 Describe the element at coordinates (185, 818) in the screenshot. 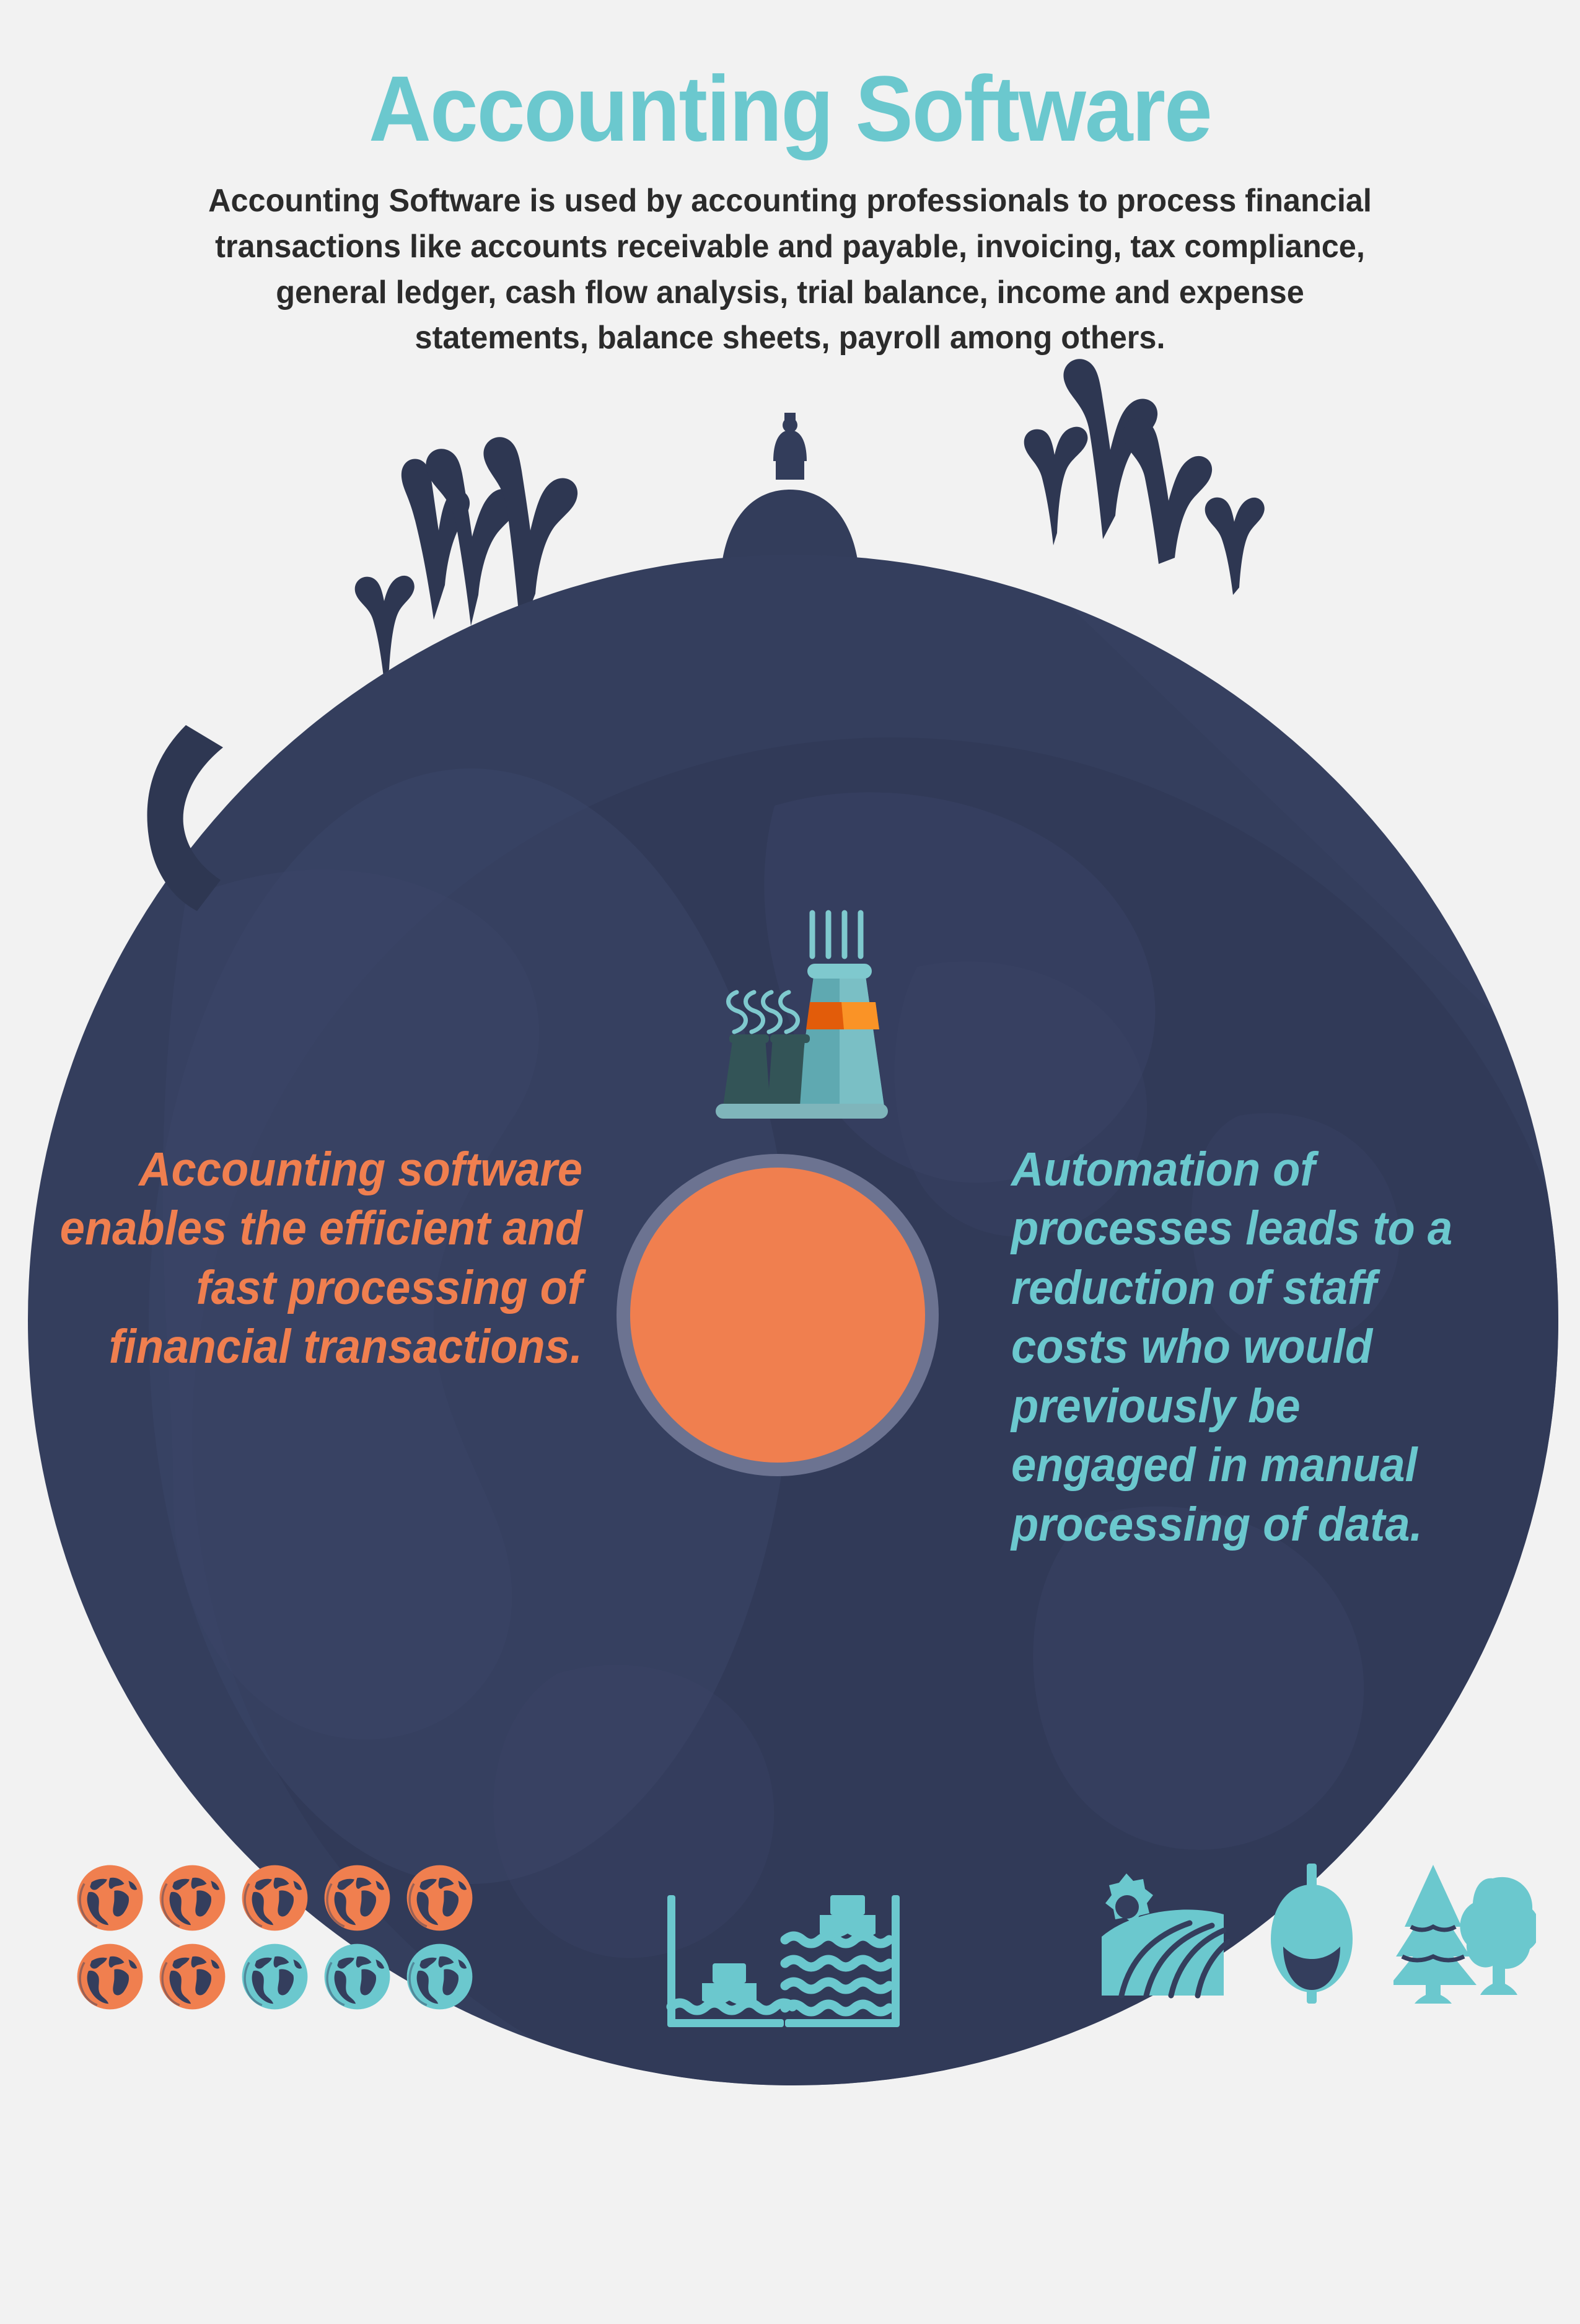

I see `globe-handle` at that location.